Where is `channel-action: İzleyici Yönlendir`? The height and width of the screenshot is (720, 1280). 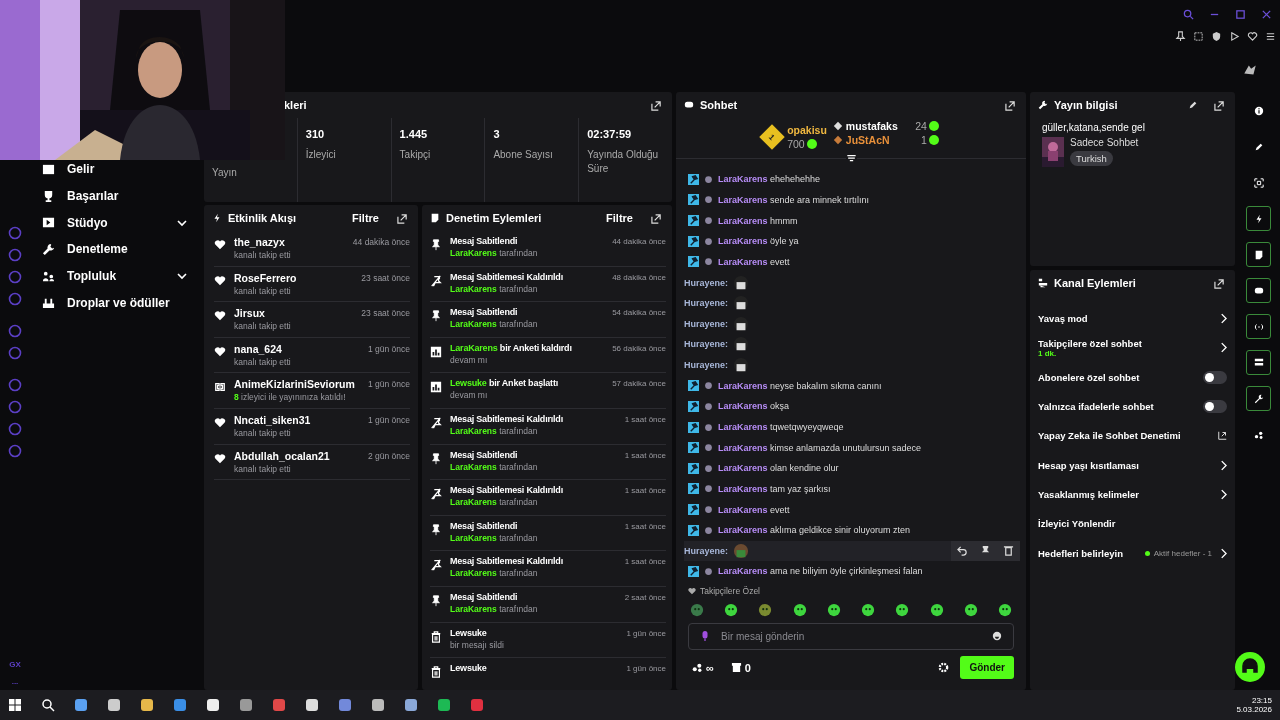 channel-action: İzleyici Yönlendir is located at coordinates (1132, 524).